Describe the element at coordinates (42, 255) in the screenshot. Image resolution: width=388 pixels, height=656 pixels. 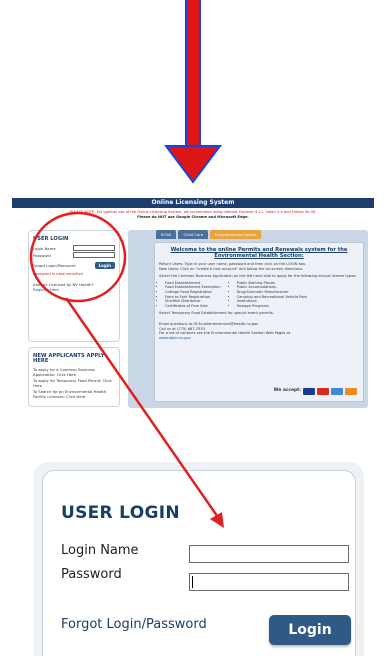
I see `password-label: Password` at that location.